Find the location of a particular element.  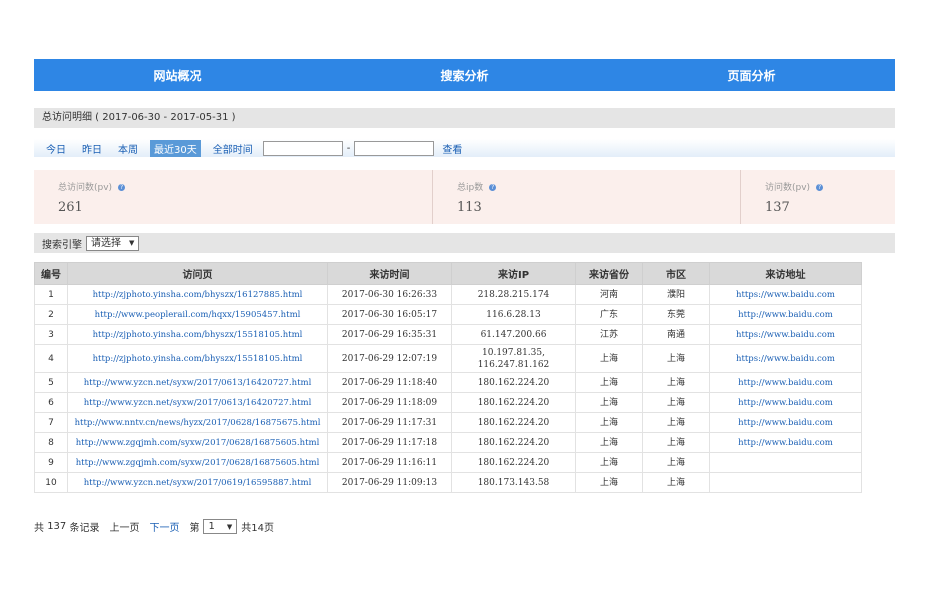

header-id: 编号 is located at coordinates (51, 273).